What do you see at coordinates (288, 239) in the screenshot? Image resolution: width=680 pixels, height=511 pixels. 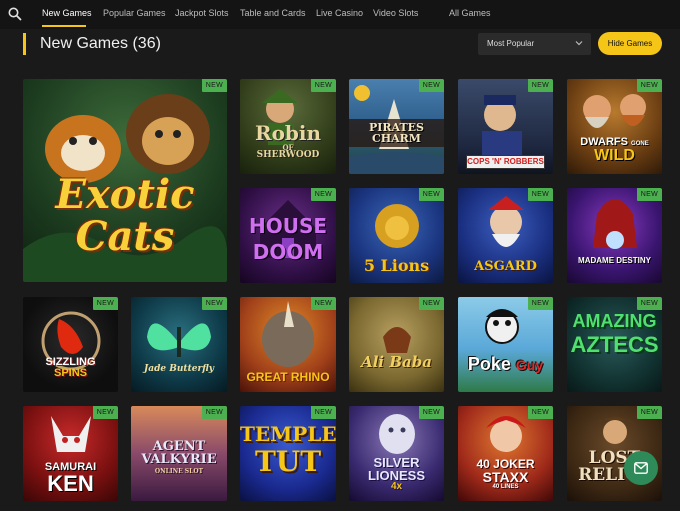 I see `house-title: HOUSE DOOM` at bounding box center [288, 239].